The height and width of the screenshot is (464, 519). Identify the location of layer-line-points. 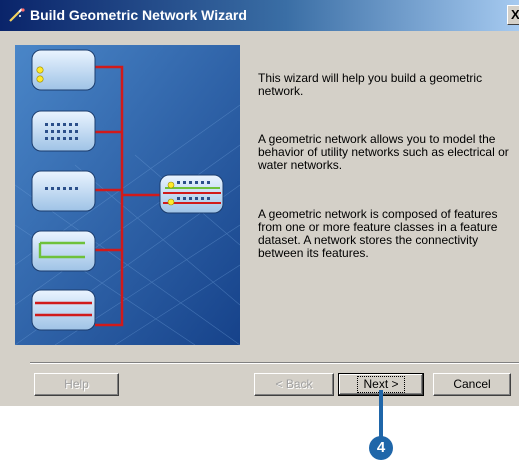
(63, 191).